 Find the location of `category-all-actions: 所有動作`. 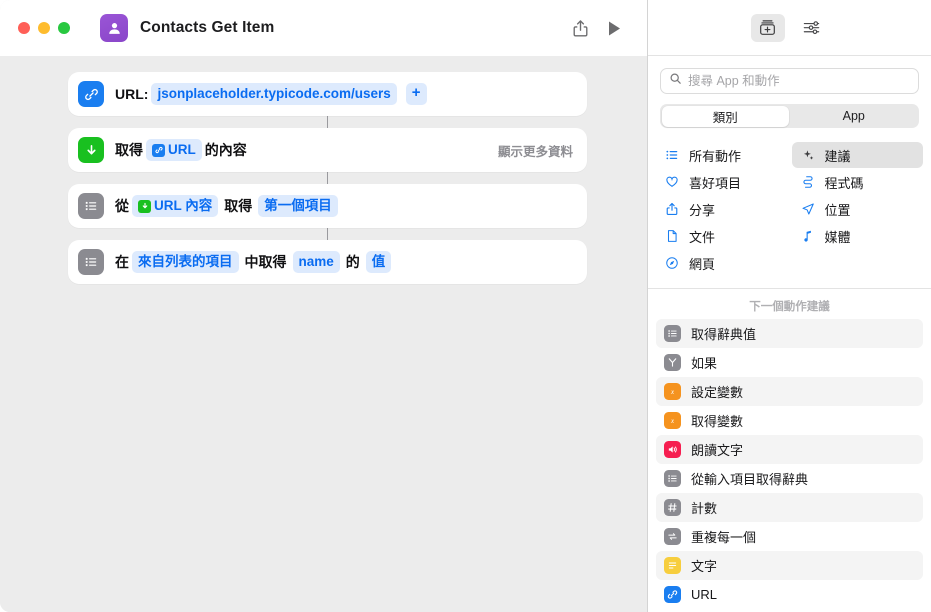

category-all-actions: 所有動作 is located at coordinates (722, 155).